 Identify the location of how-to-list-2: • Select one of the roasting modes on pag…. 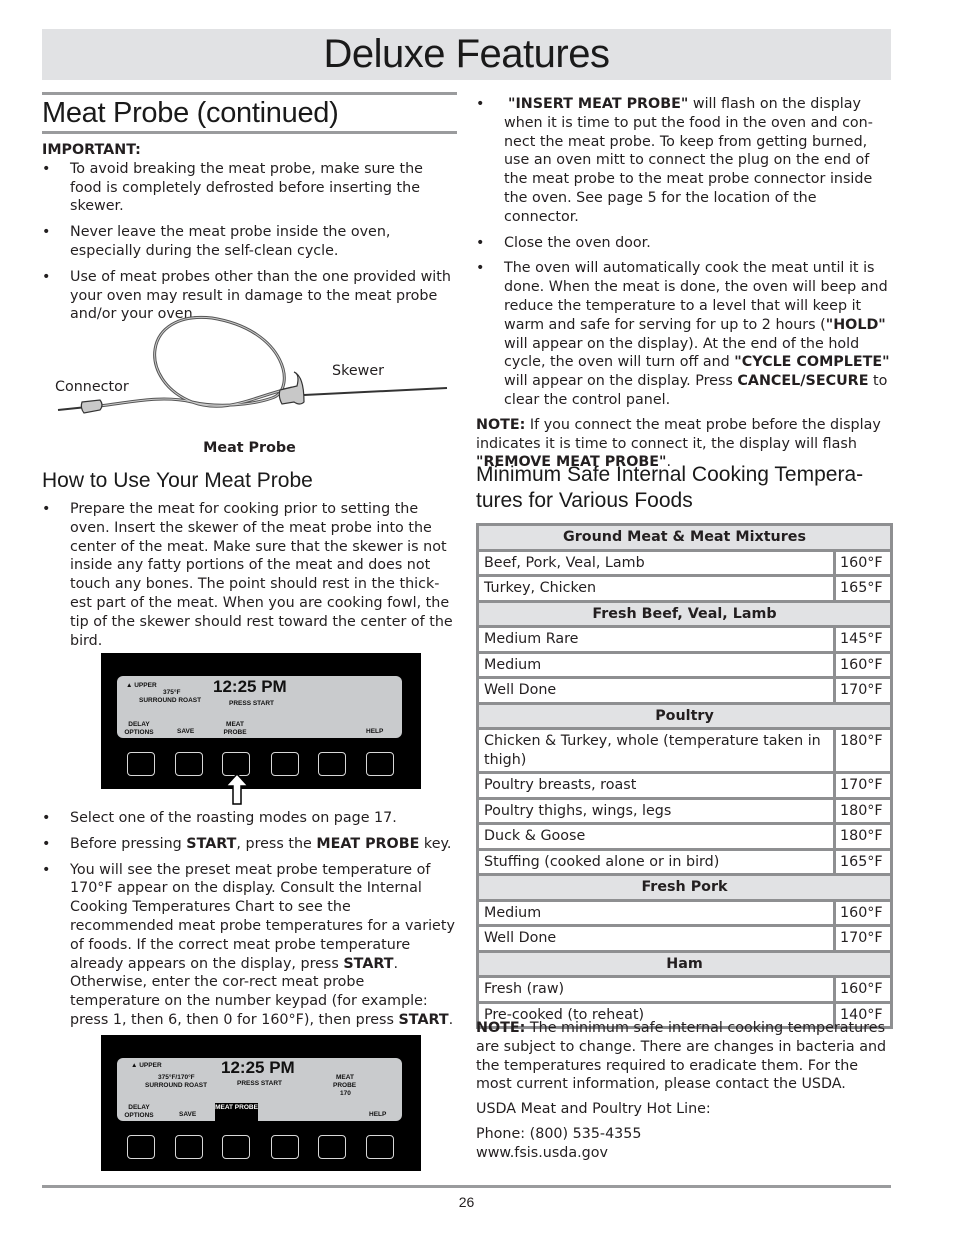
(249, 919).